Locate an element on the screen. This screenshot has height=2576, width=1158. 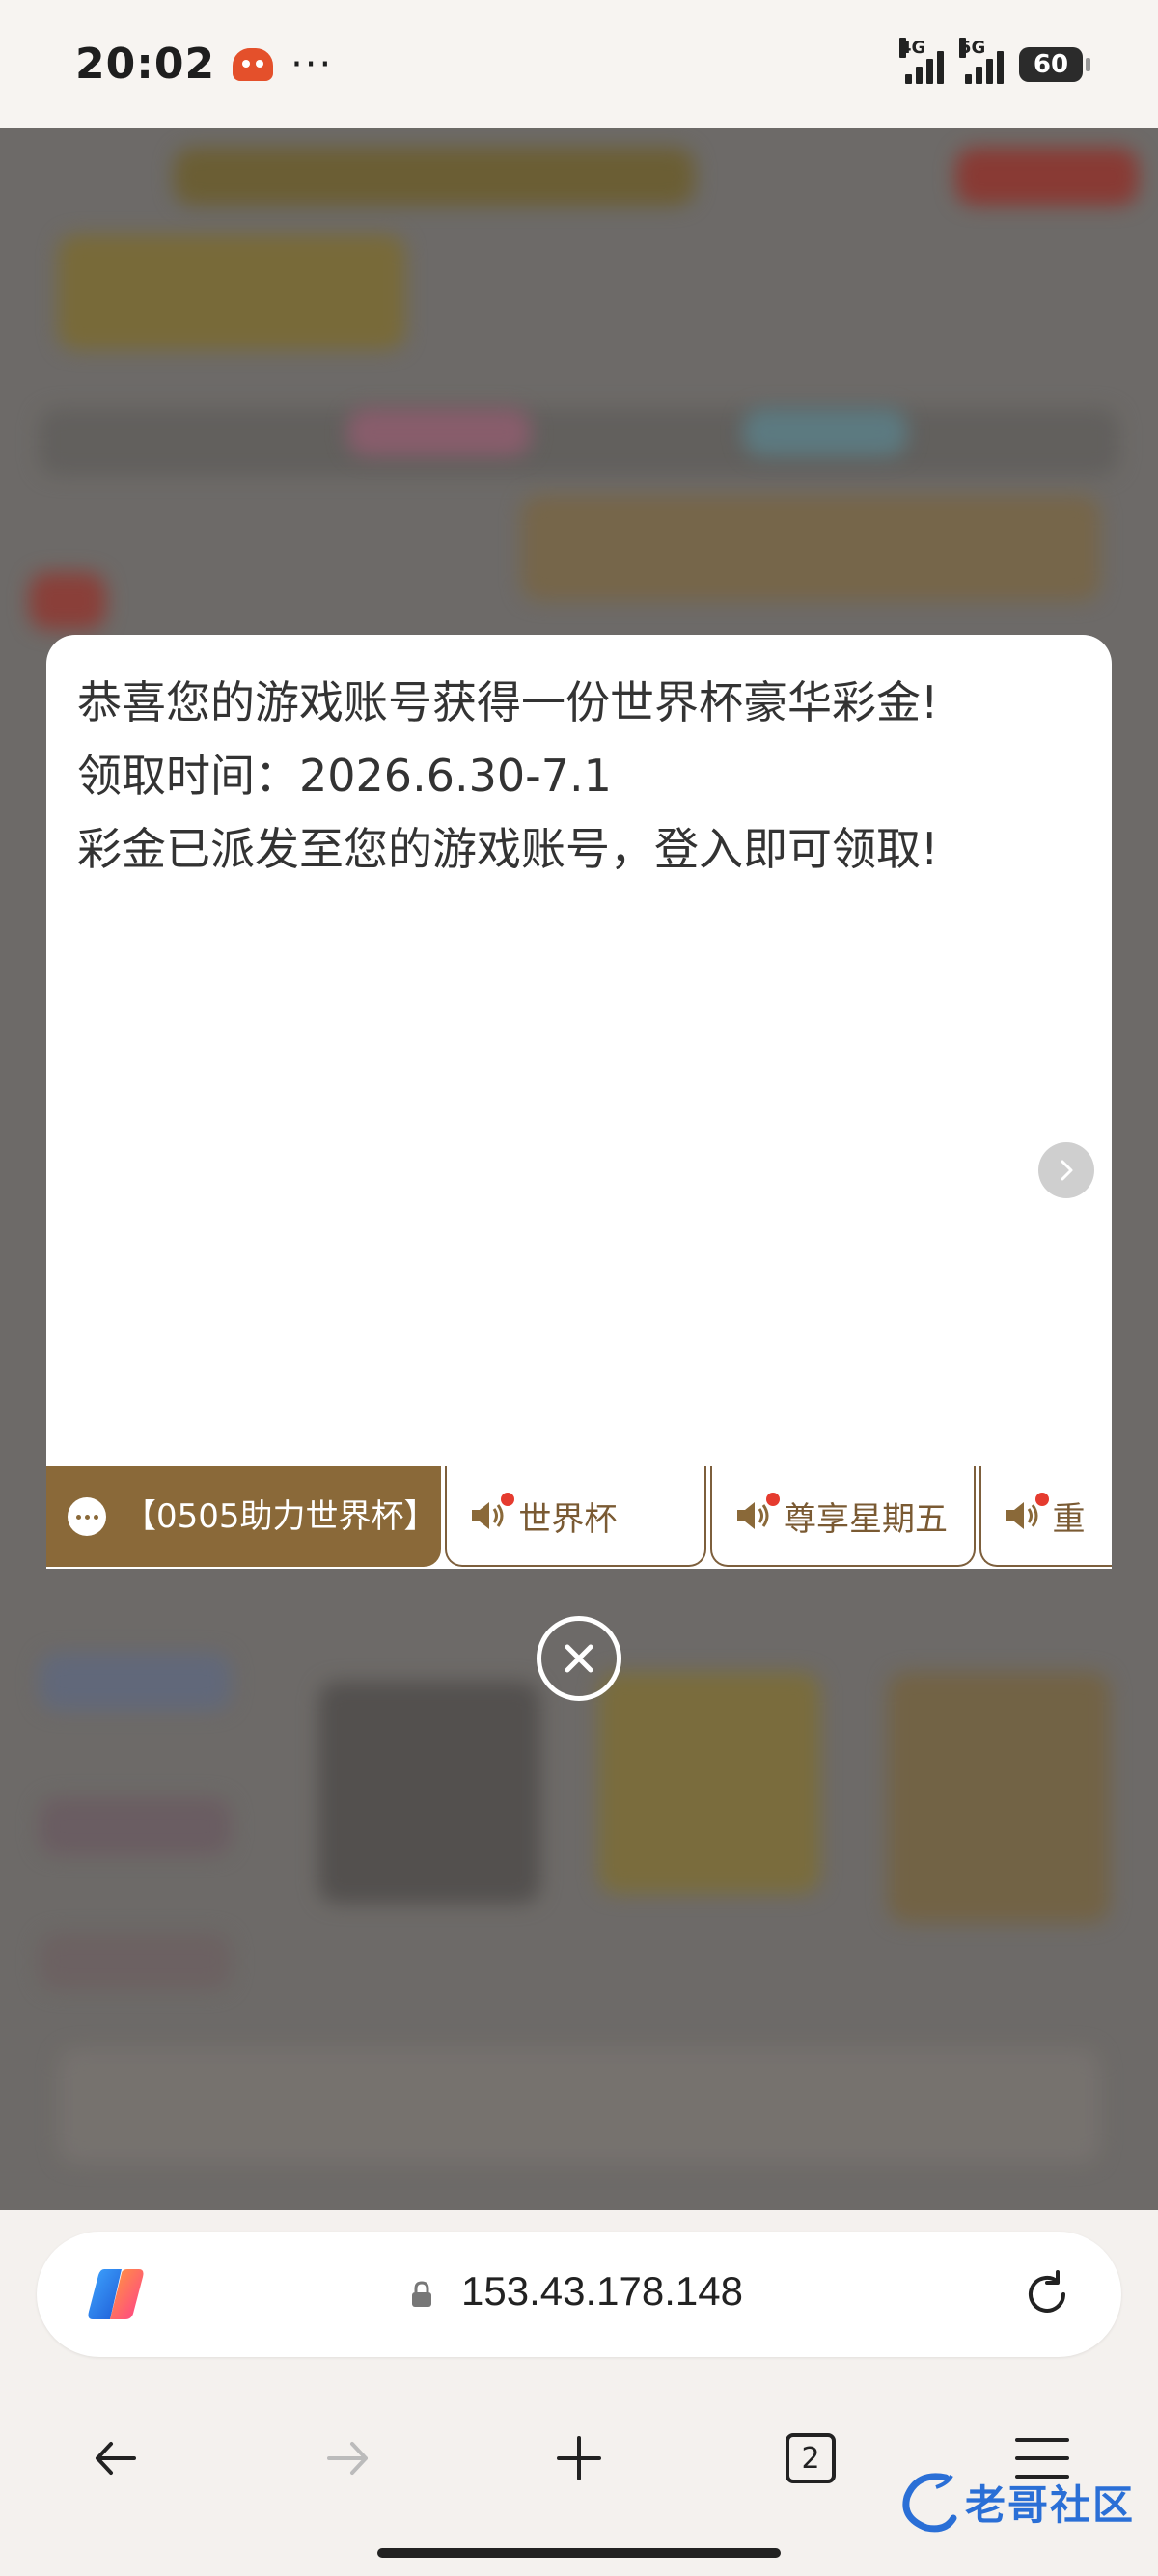
tab-label: 【0505助力世界杯】 is located at coordinates (280, 1517).